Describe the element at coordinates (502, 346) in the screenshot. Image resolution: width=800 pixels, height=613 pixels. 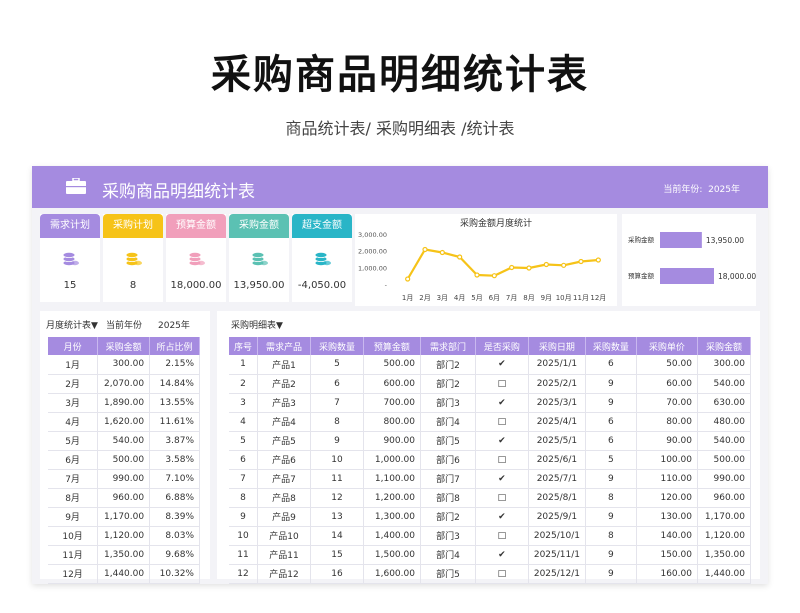
I see `column-header: 是否采购` at that location.